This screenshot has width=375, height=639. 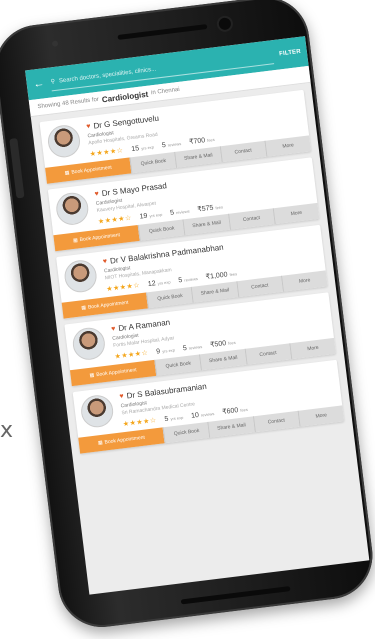 I want to click on results-suffix: in Chennai, so click(x=165, y=91).